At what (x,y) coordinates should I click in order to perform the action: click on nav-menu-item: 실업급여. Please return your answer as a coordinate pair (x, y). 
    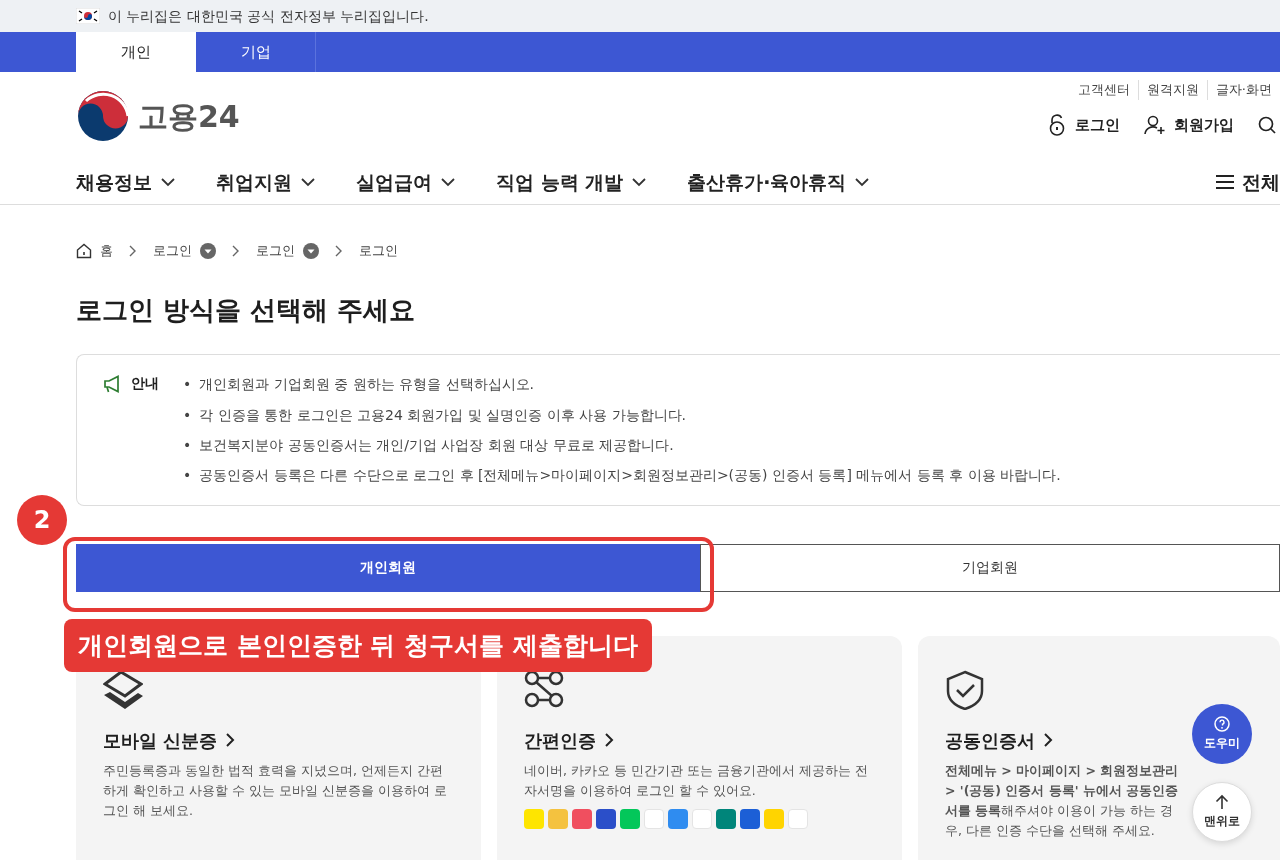
    Looking at the image, I should click on (394, 182).